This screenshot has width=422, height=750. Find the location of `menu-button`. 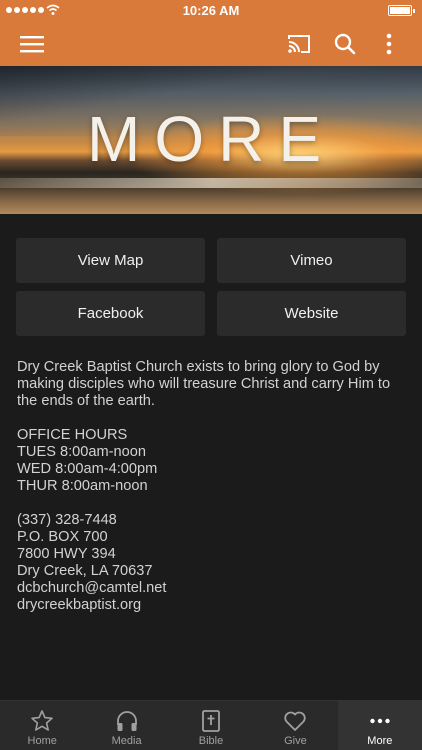

menu-button is located at coordinates (32, 44).